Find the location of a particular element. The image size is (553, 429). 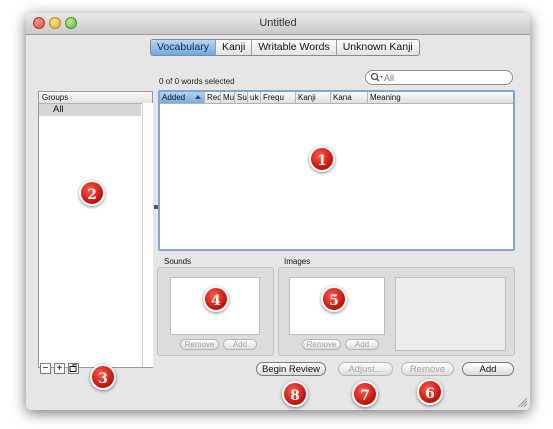

sort-ascending-icon is located at coordinates (198, 97).